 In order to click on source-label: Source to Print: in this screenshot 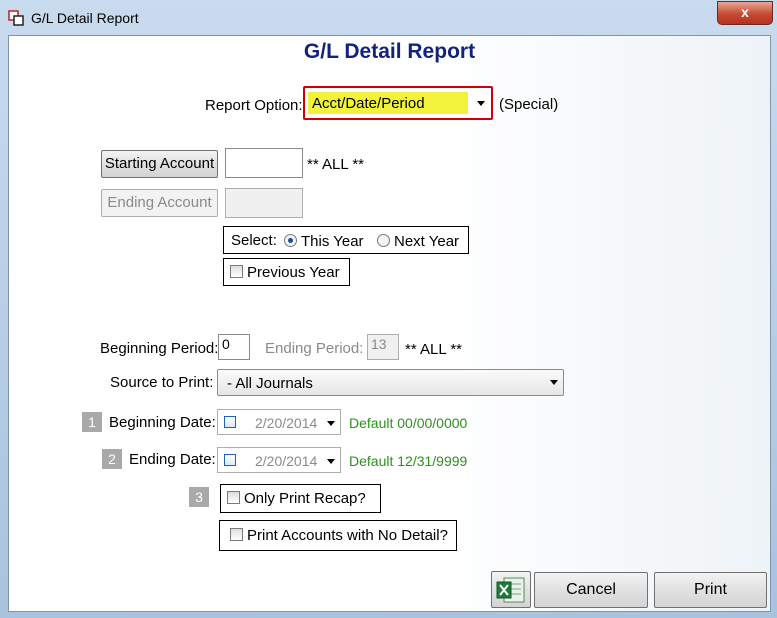, I will do `click(162, 382)`.